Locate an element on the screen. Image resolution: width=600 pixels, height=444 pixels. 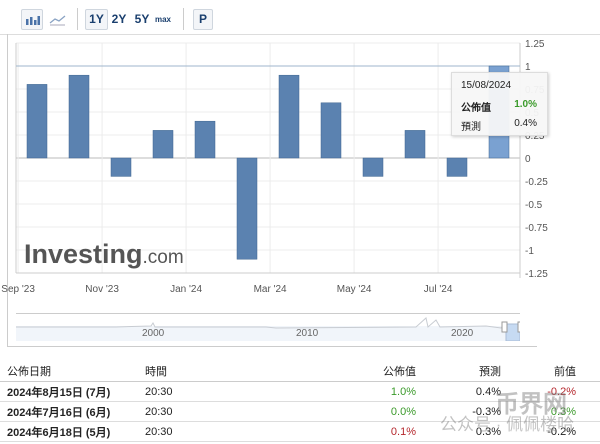
row-forecast: -0.3% is located at coordinates (458, 411).